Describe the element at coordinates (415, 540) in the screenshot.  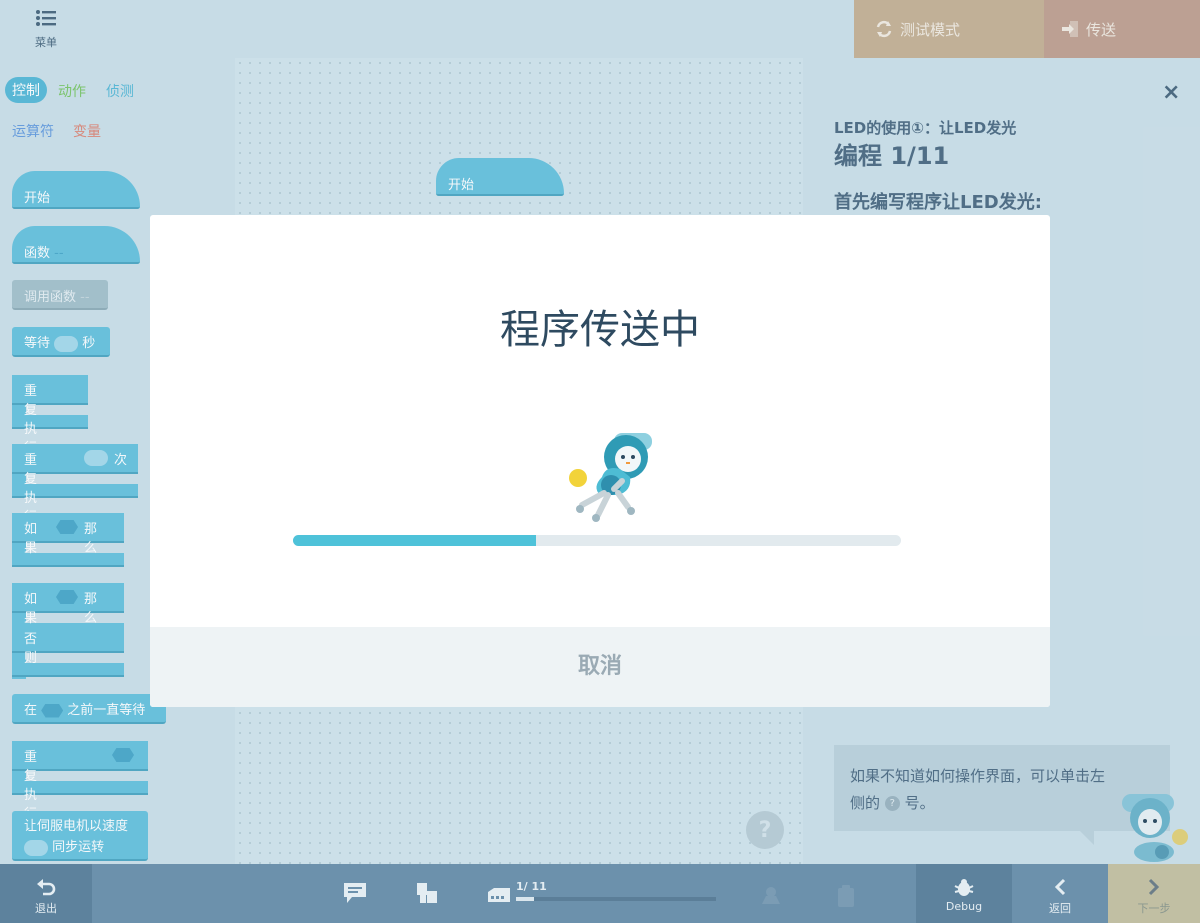
I see `transfer-progress-fill` at that location.